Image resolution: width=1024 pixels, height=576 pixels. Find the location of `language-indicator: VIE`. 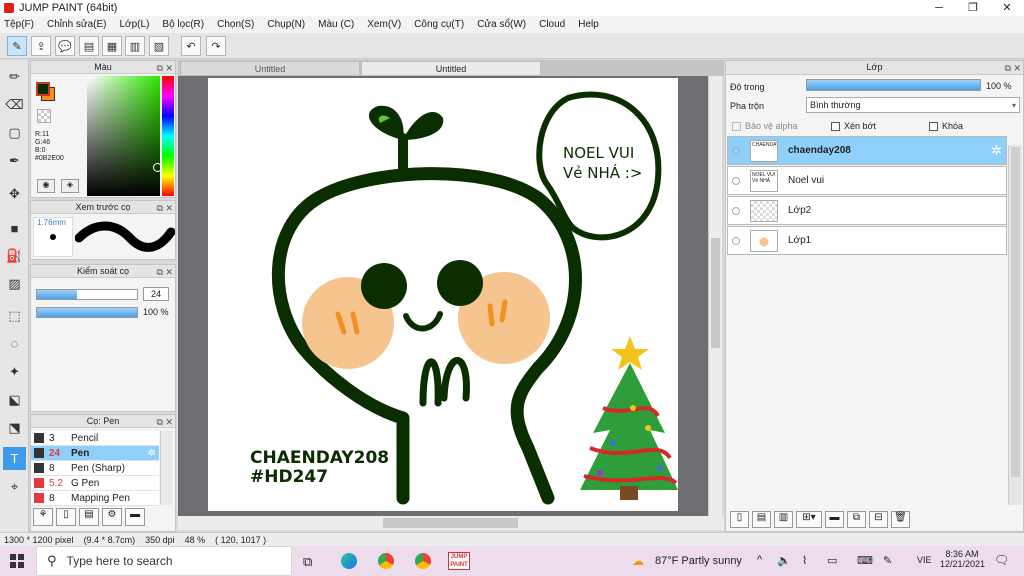

language-indicator: VIE is located at coordinates (924, 560).